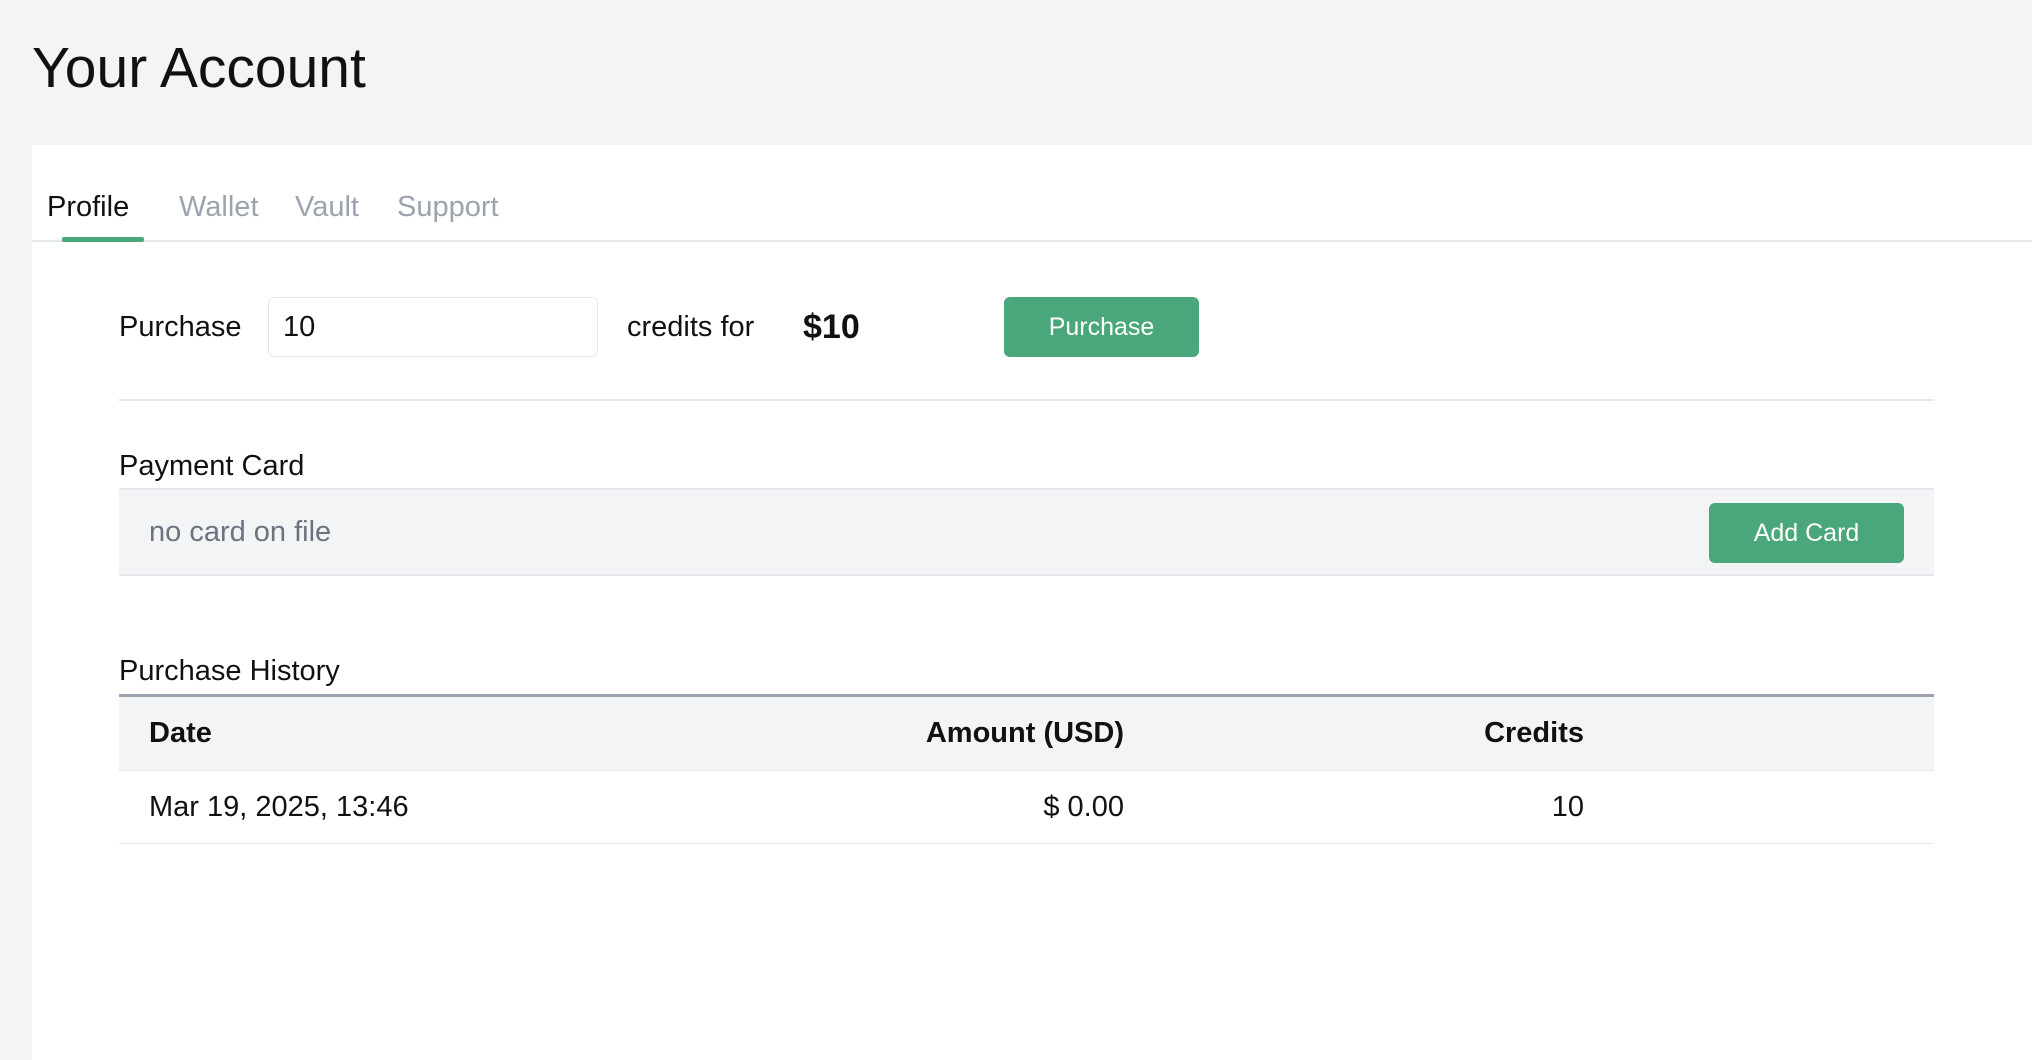 Image resolution: width=2032 pixels, height=1060 pixels. I want to click on page-title: Your Account, so click(199, 68).